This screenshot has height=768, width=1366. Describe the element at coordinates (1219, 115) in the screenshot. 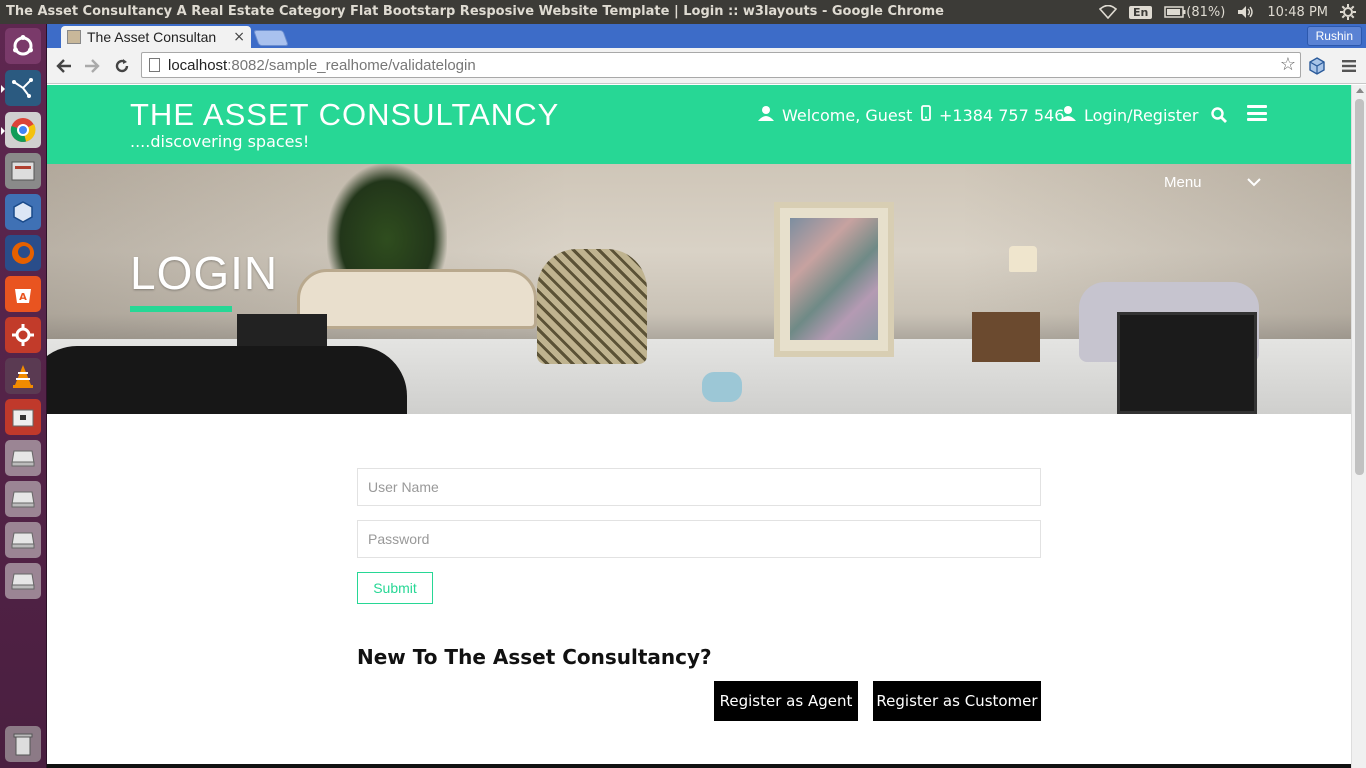

I see `search-icon` at that location.